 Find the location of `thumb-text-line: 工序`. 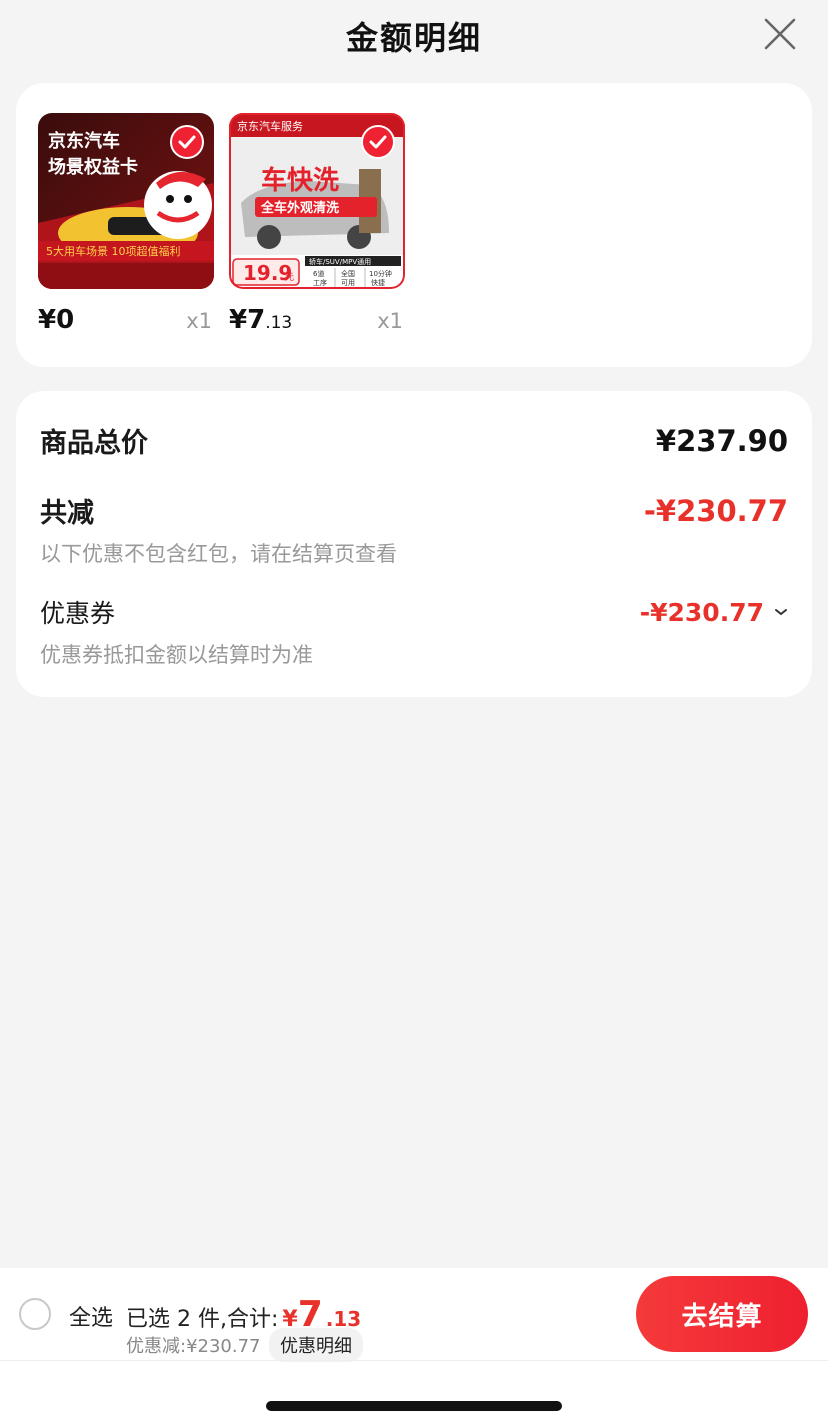

thumb-text-line: 工序 is located at coordinates (320, 282).